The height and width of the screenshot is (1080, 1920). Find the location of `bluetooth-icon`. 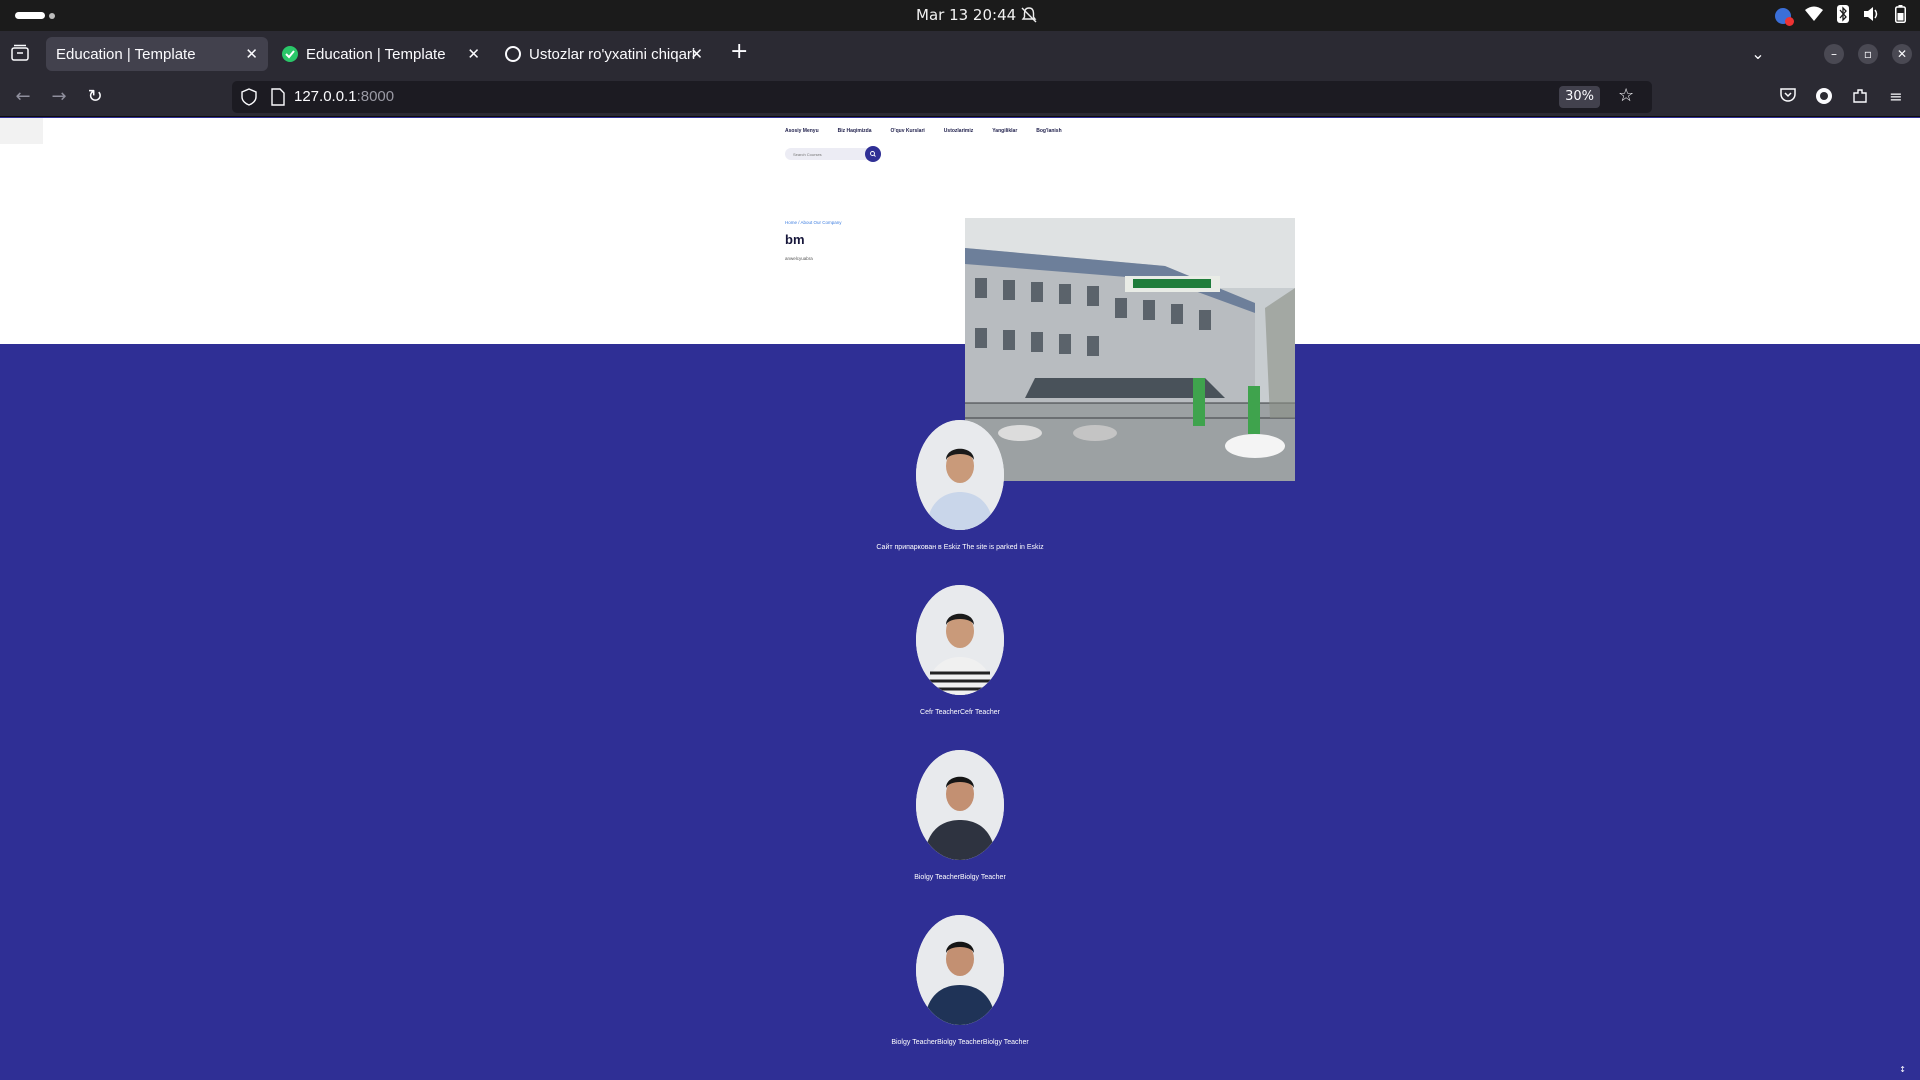

bluetooth-icon is located at coordinates (1843, 16).